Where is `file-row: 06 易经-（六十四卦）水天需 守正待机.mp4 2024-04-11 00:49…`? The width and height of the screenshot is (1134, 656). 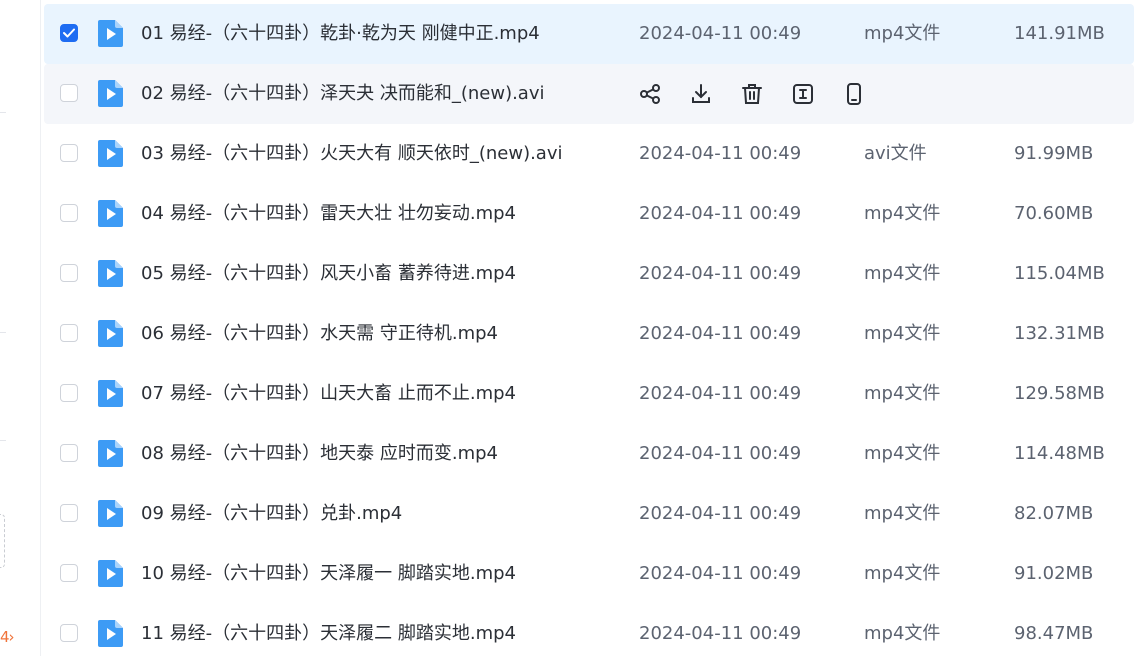
file-row: 06 易经-（六十四卦）水天需 守正待机.mp4 2024-04-11 00:49… is located at coordinates (589, 334).